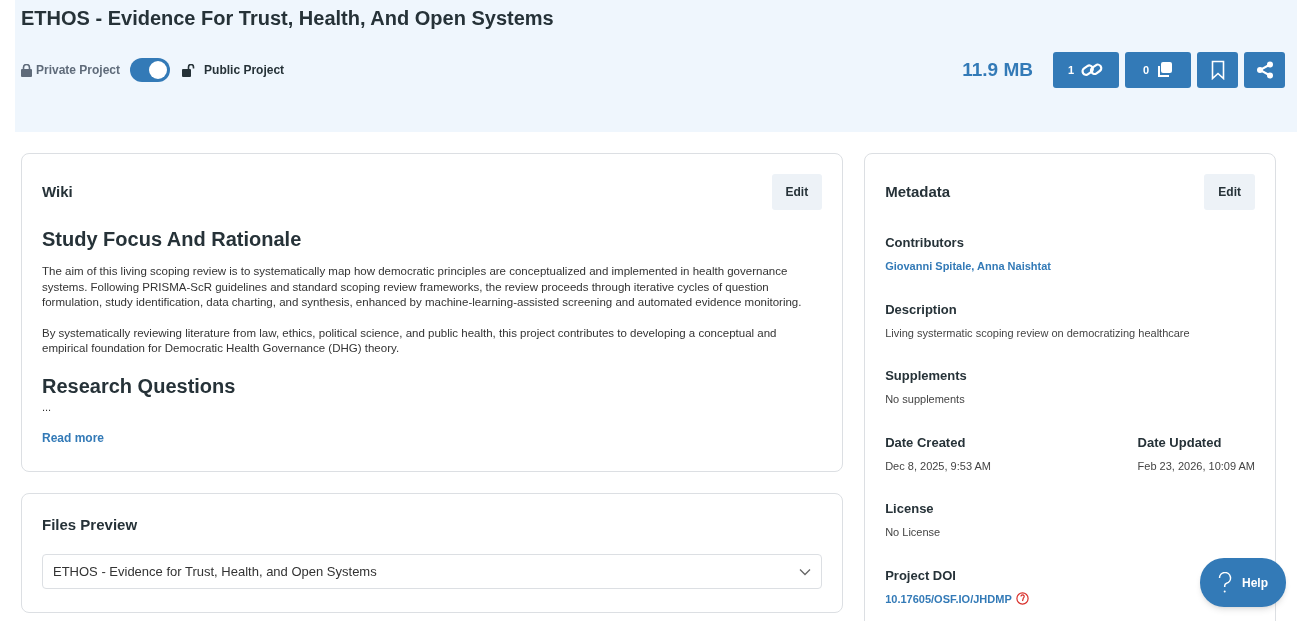 The width and height of the screenshot is (1297, 621). What do you see at coordinates (921, 309) in the screenshot?
I see `field-label: Description` at bounding box center [921, 309].